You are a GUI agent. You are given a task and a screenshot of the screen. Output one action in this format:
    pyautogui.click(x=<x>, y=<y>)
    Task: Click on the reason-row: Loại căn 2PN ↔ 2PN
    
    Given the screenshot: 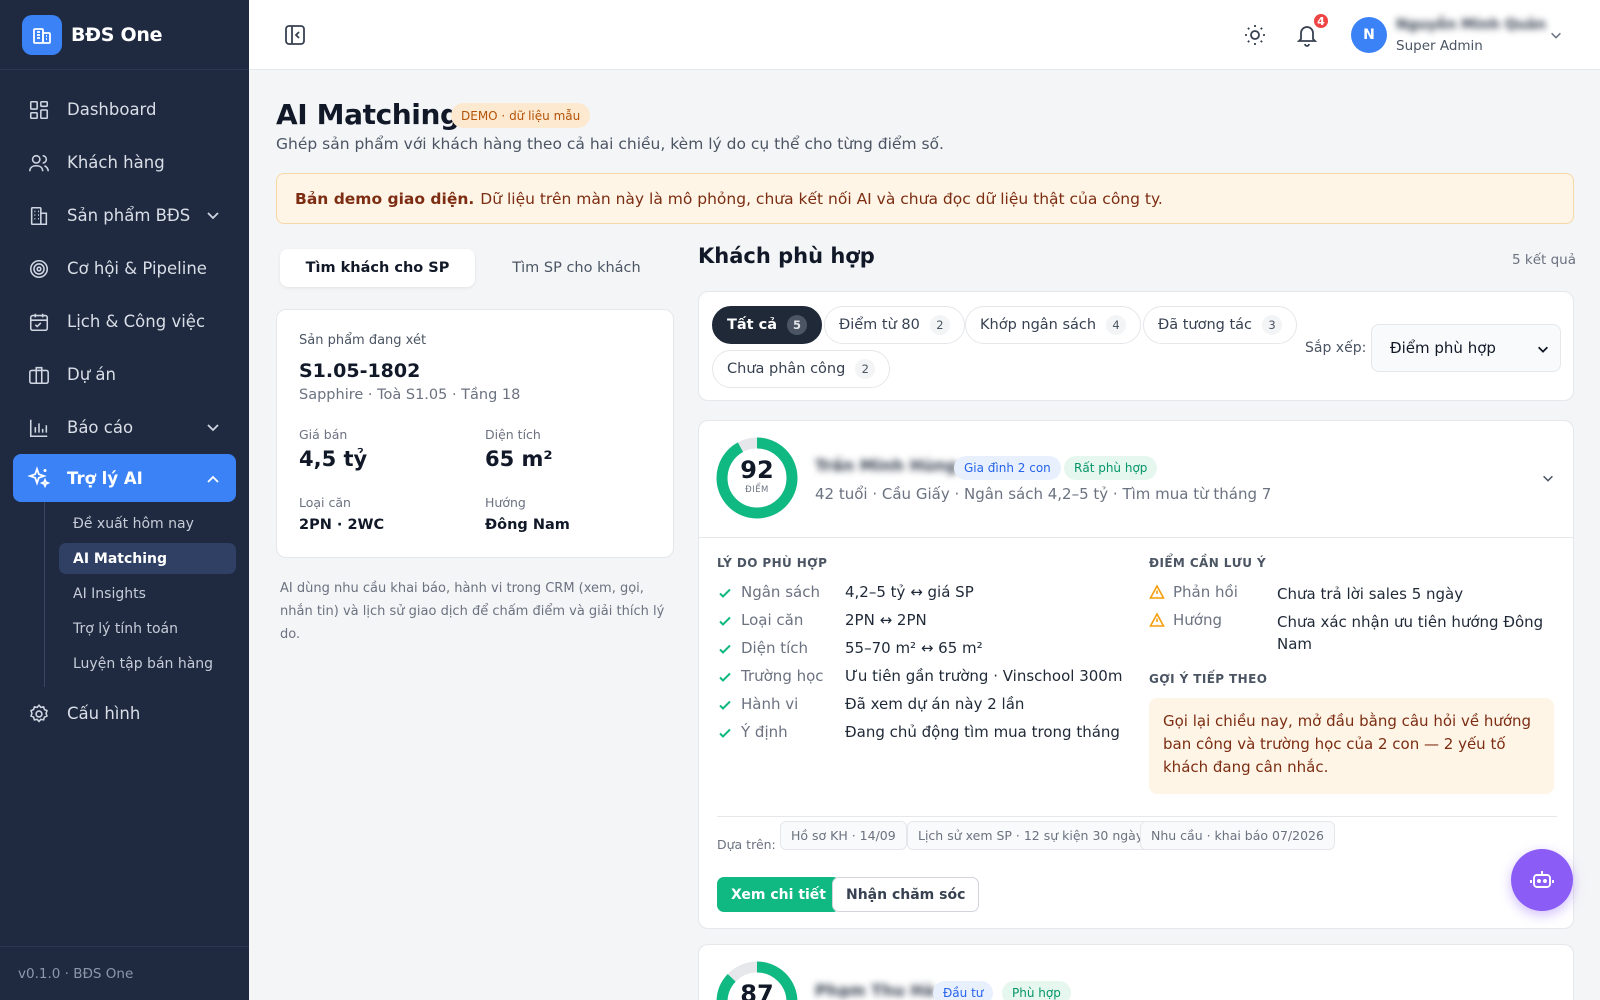 What is the action you would take?
    pyautogui.click(x=927, y=625)
    